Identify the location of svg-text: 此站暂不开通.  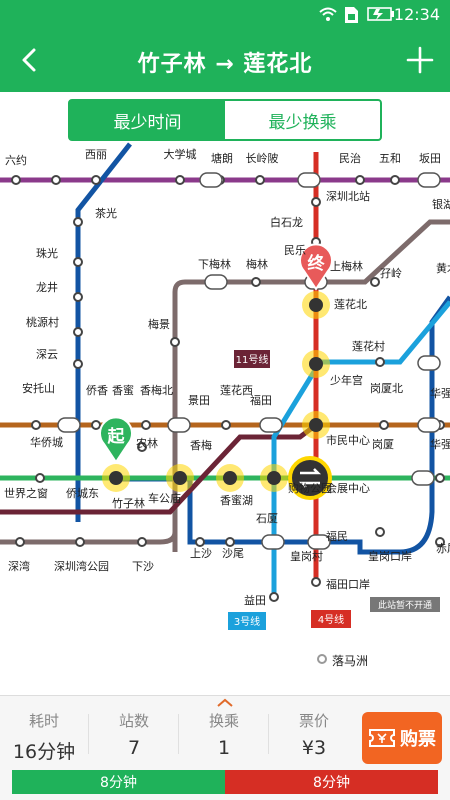
(405, 605).